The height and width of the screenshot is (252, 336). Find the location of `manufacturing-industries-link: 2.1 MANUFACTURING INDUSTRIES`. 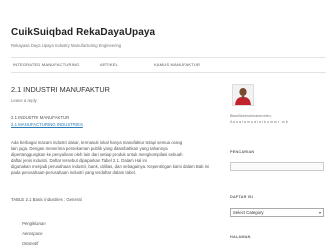

manufacturing-industries-link: 2.1 MANUFACTURING INDUSTRIES is located at coordinates (47, 125).